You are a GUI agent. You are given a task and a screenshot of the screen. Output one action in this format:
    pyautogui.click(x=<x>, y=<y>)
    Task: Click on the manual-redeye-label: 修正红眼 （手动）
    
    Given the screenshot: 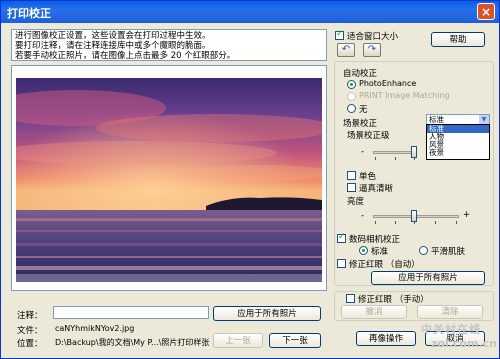 What is the action you would take?
    pyautogui.click(x=393, y=300)
    